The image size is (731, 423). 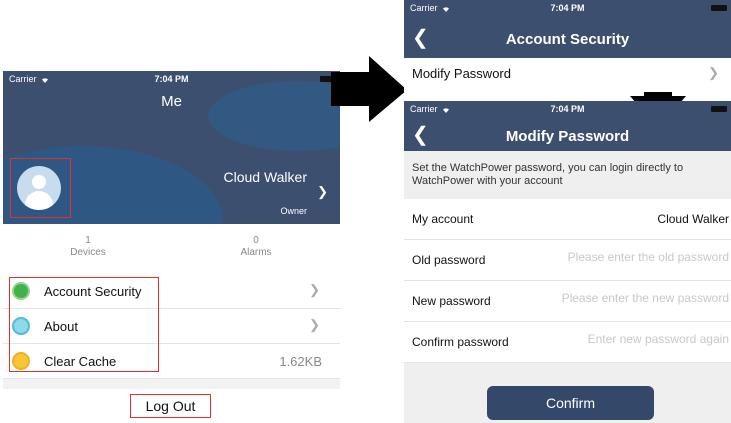 What do you see at coordinates (570, 403) in the screenshot?
I see `confirm-button: Confirm` at bounding box center [570, 403].